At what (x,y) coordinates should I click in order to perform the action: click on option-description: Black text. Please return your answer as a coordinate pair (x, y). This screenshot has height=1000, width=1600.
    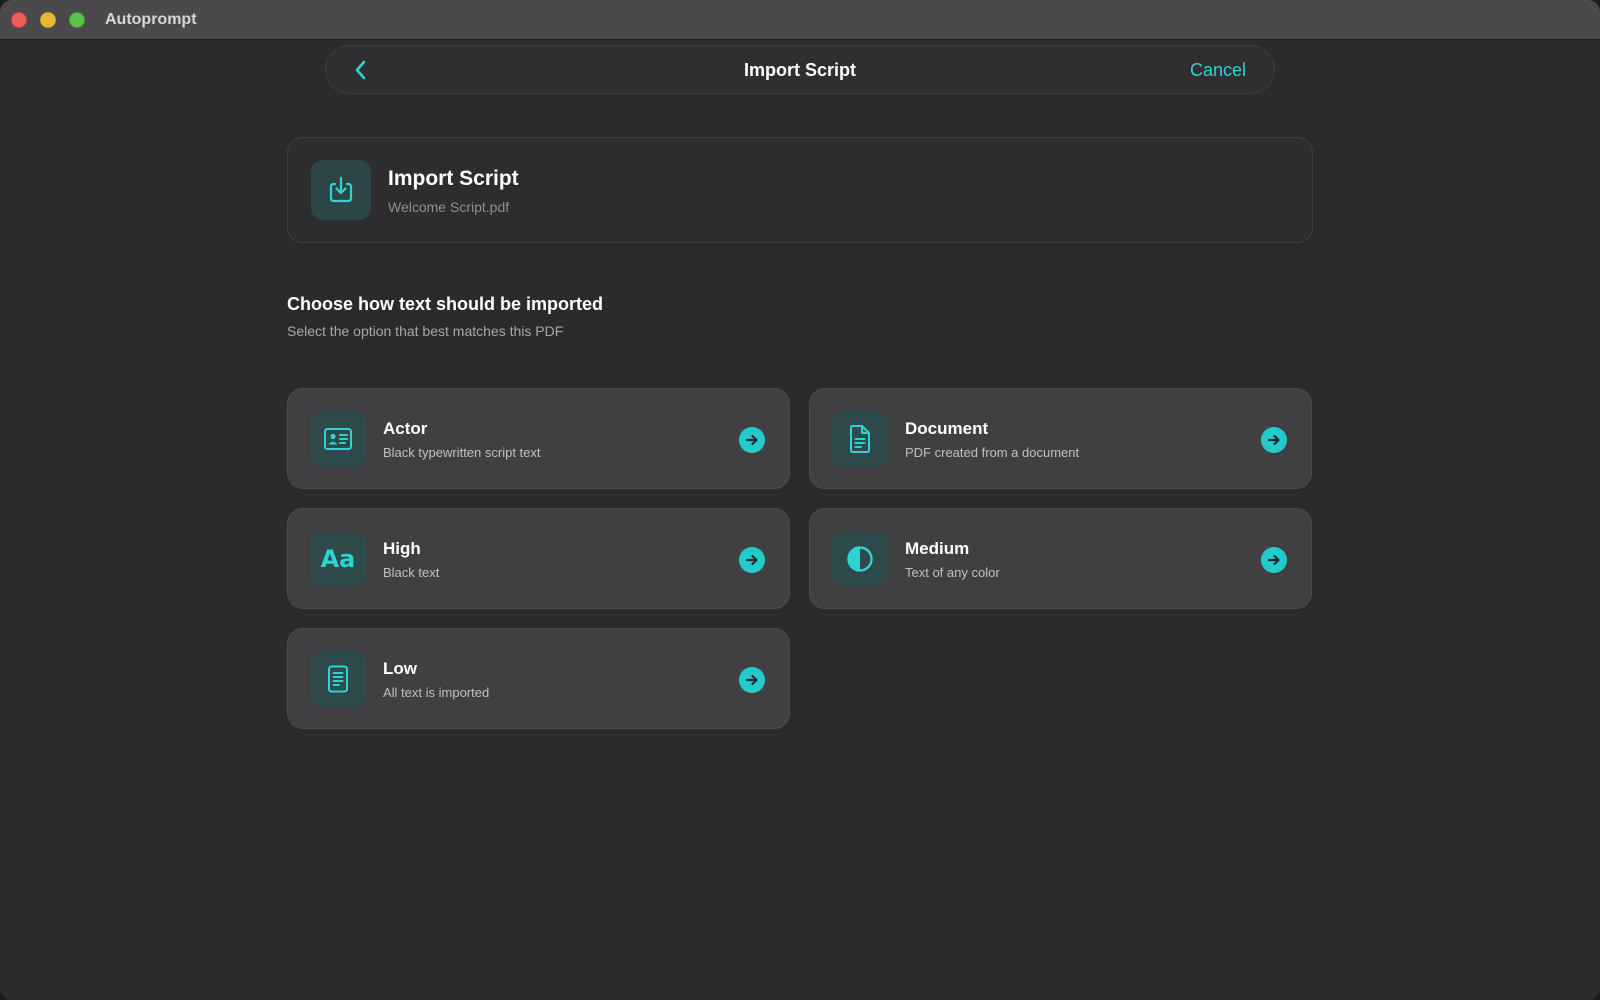
    Looking at the image, I should click on (411, 572).